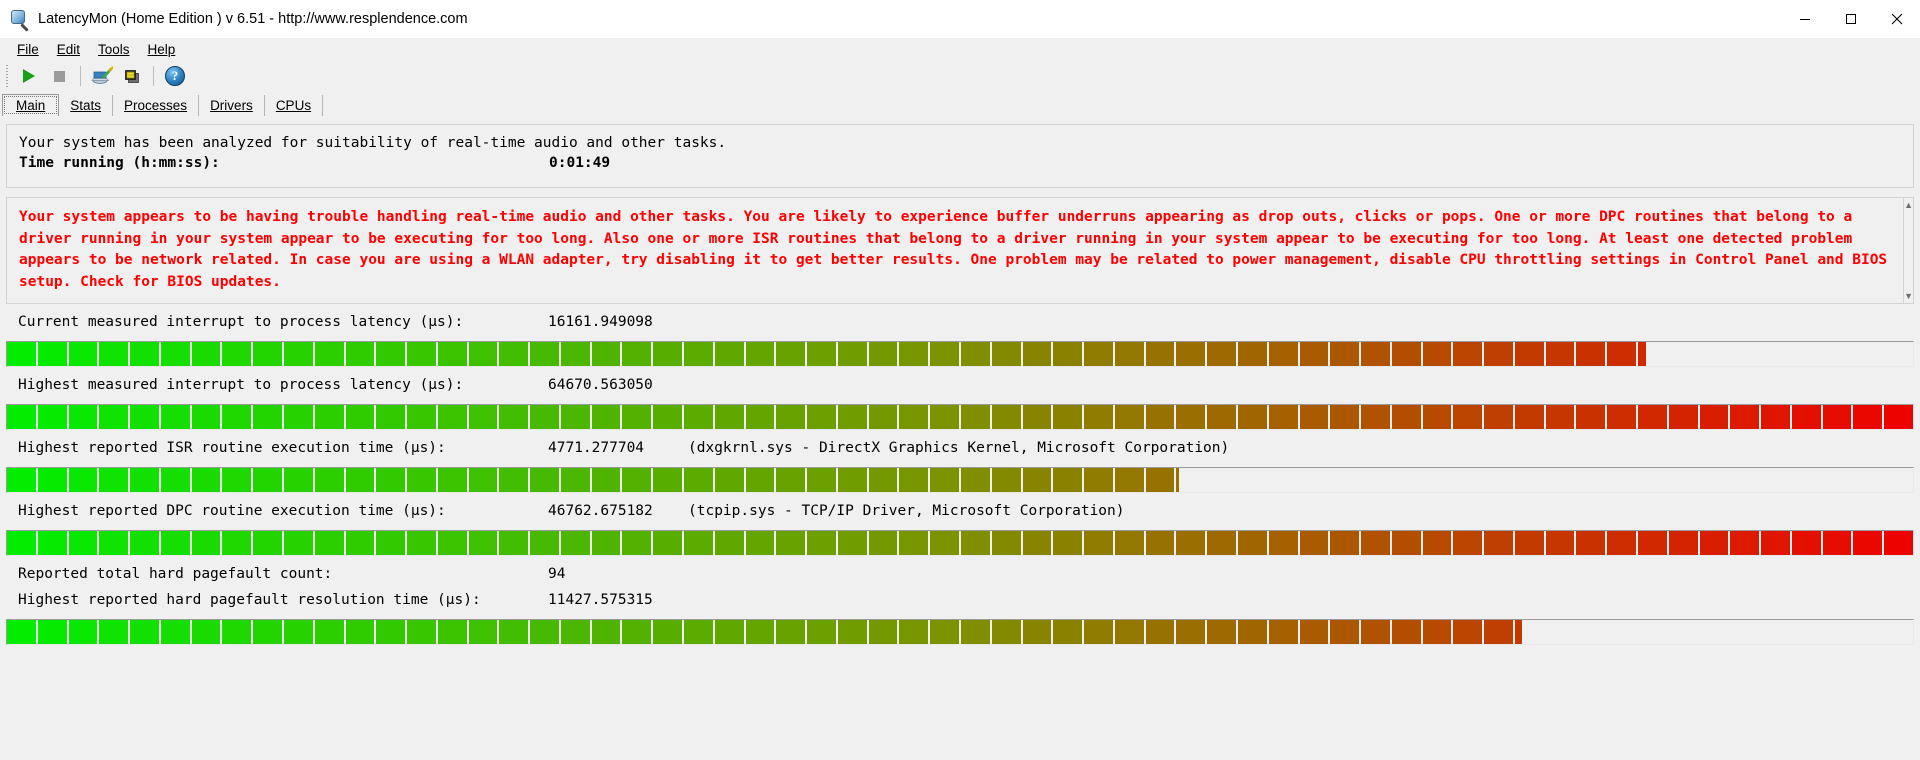  Describe the element at coordinates (600, 322) in the screenshot. I see `metric-value: 16161.949098` at that location.